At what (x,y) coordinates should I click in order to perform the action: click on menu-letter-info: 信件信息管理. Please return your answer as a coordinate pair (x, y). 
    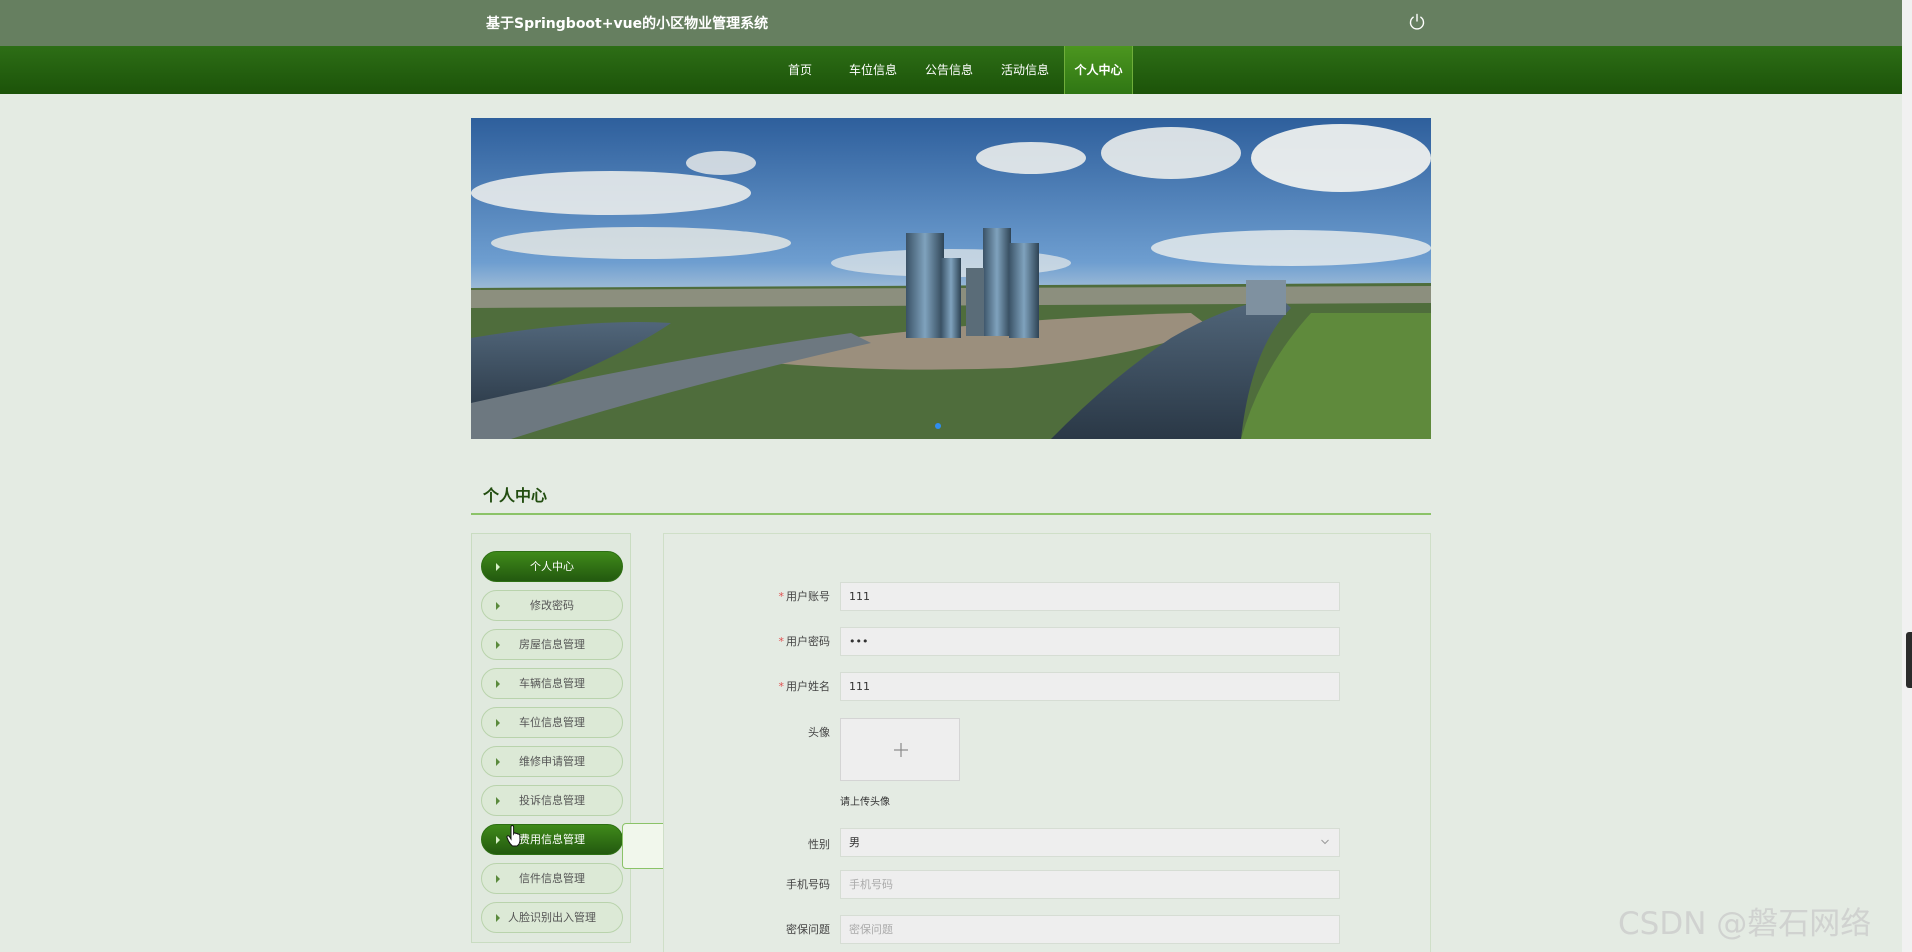
    Looking at the image, I should click on (552, 878).